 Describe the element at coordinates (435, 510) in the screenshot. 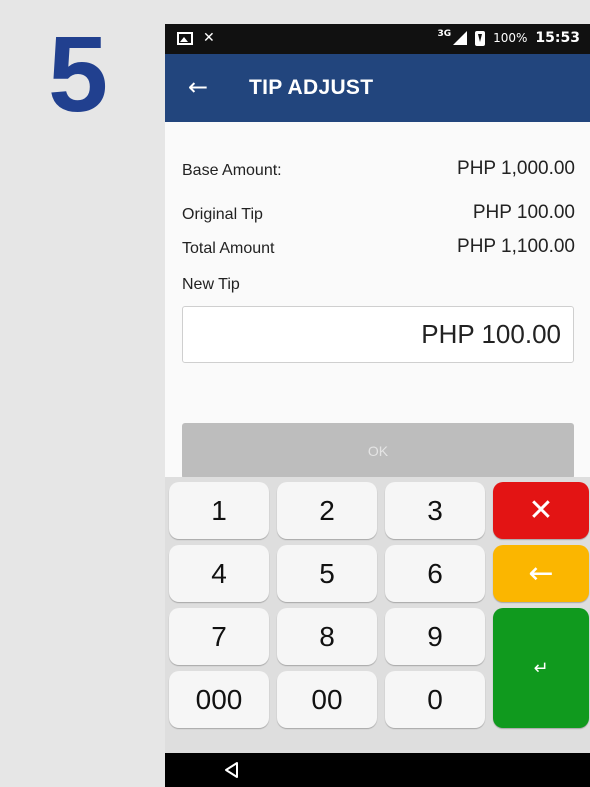

I see `key-3: 3` at that location.